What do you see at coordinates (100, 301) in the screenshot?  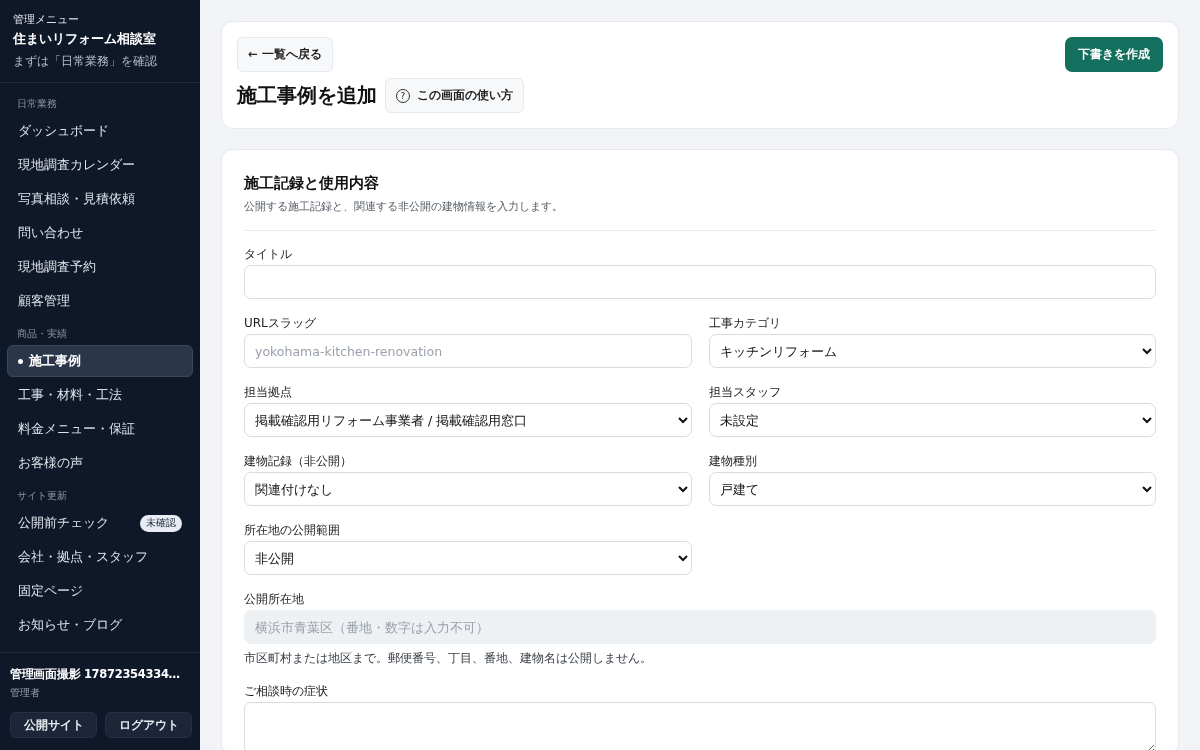 I see `sidebar-item: 顧客管理` at bounding box center [100, 301].